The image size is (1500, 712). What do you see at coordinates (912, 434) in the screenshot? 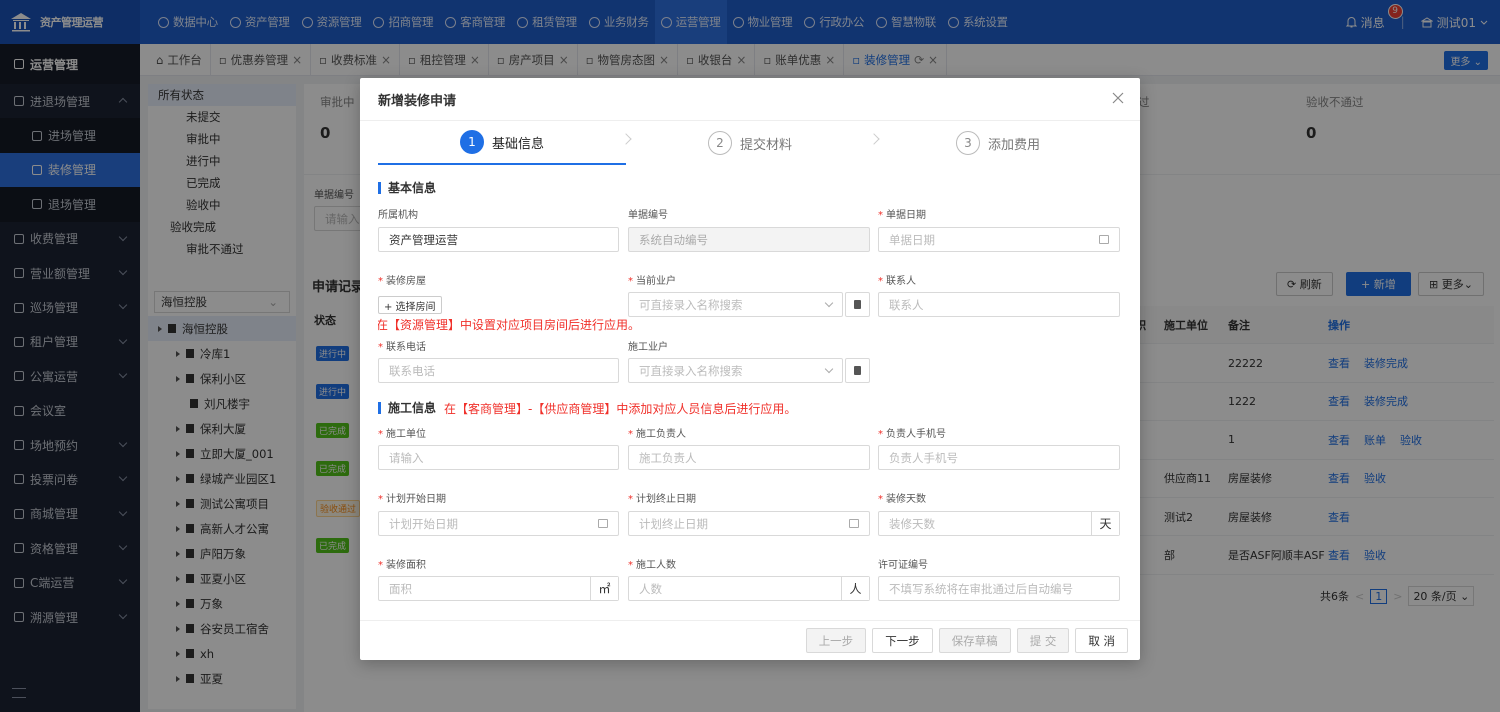
I see `leader-phone-label: * 负责人手机号` at bounding box center [912, 434].